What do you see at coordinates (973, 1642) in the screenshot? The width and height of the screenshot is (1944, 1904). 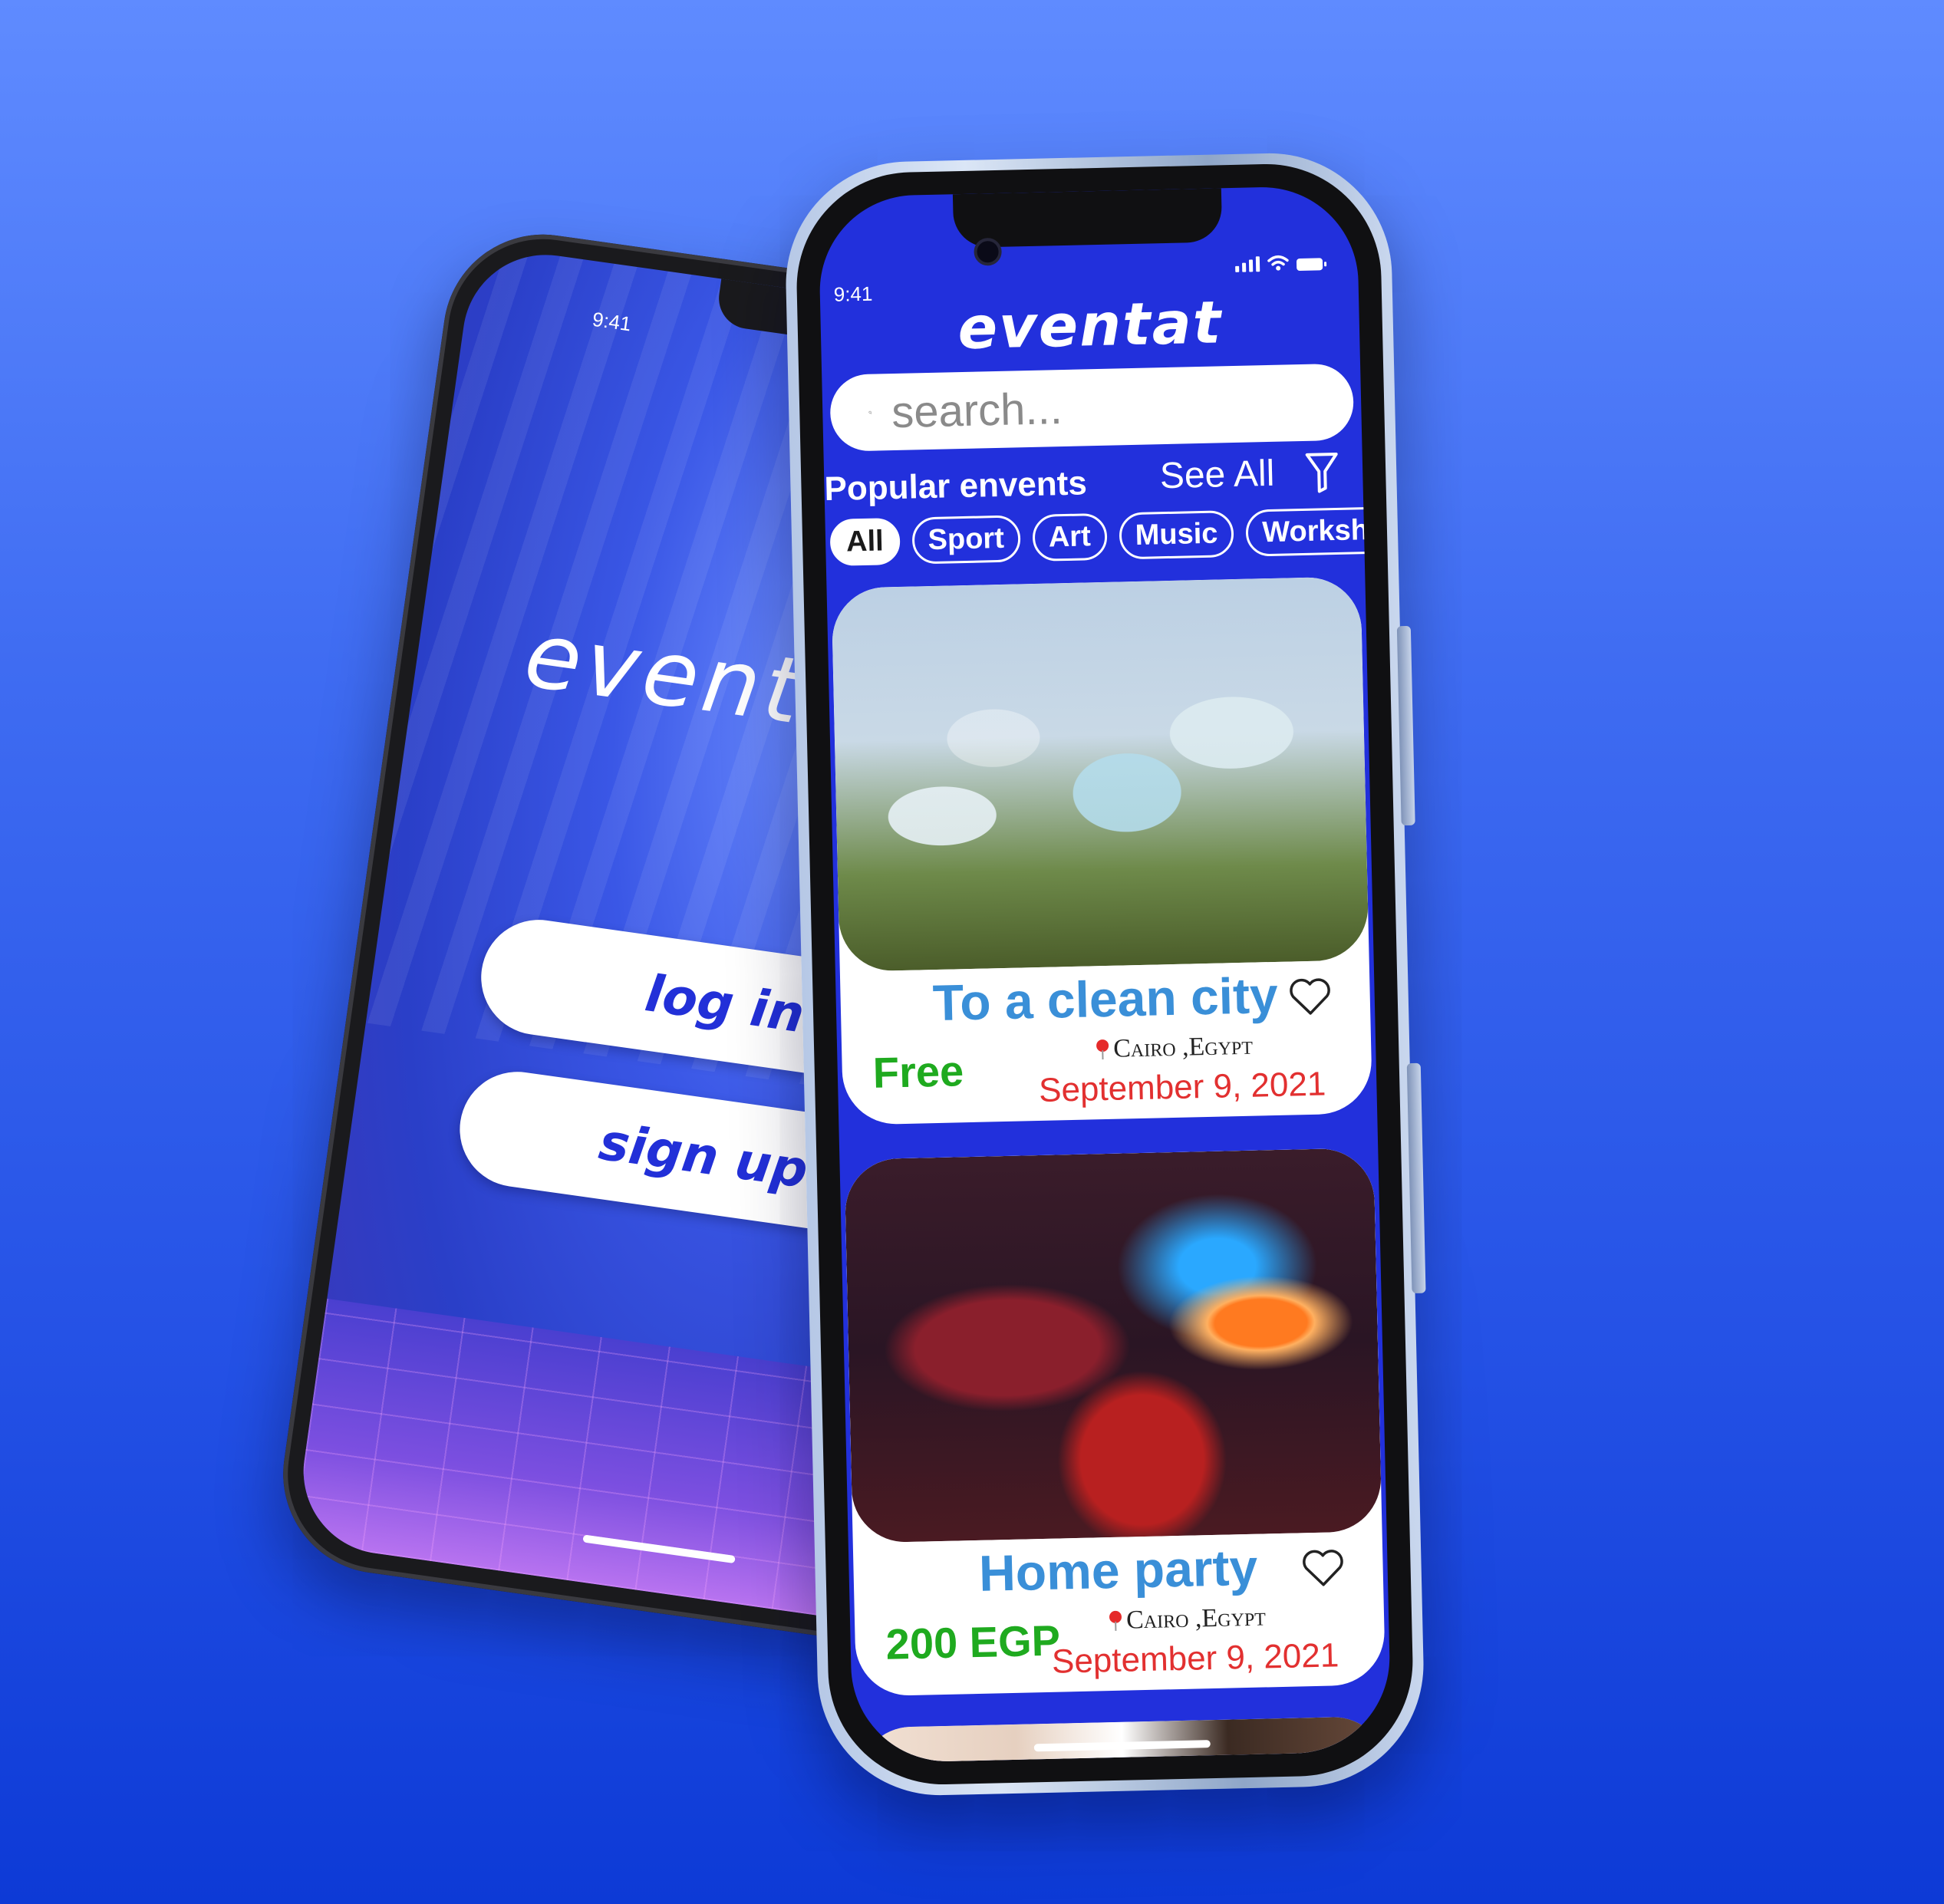 I see `event-price: 200 EGP` at bounding box center [973, 1642].